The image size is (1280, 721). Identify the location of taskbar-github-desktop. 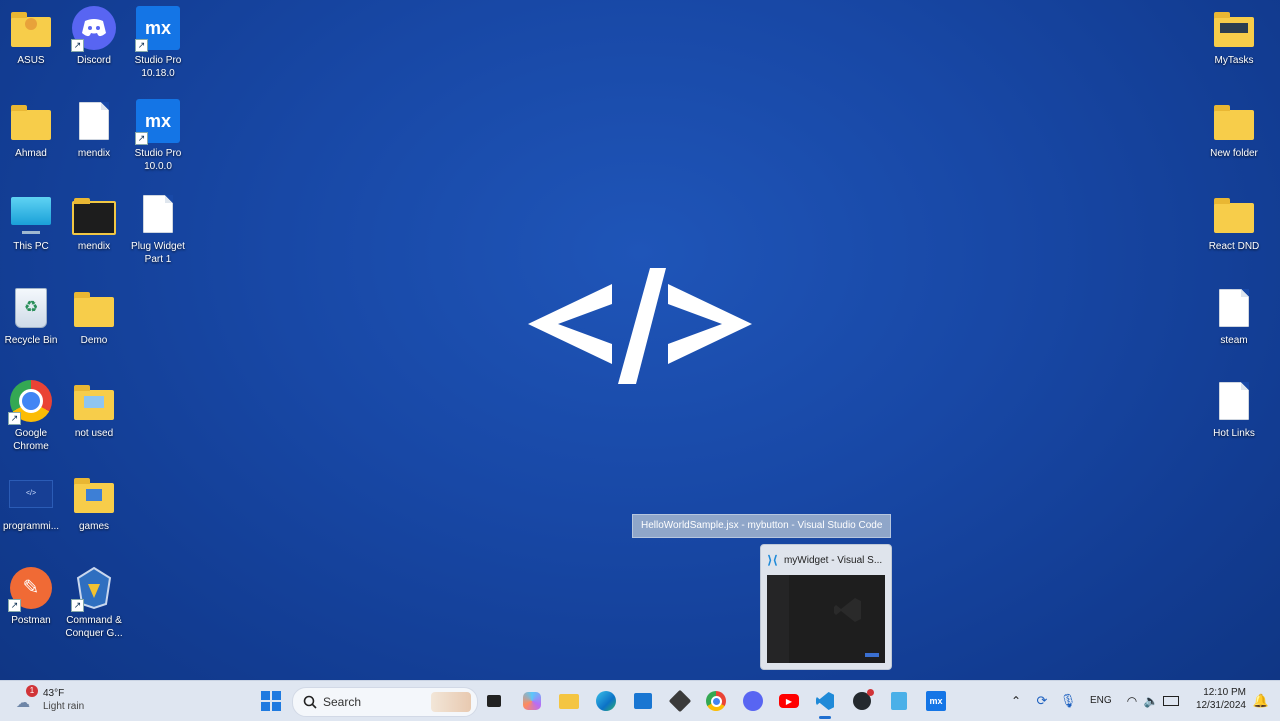
(862, 701).